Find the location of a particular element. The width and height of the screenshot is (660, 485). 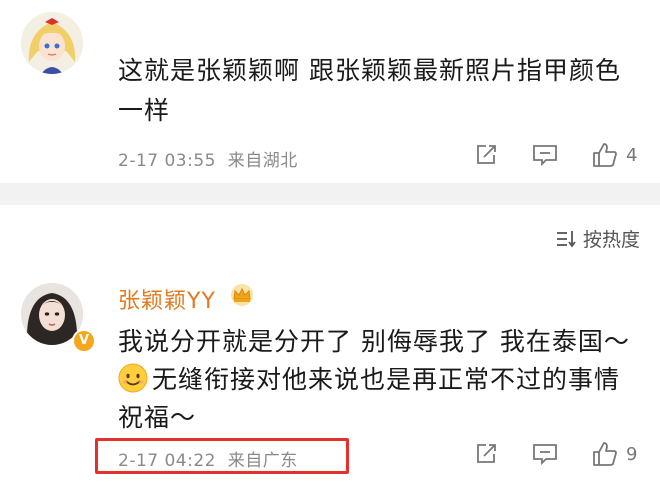

comment-text: 无缝衔接对他来说也是再正常不过的事情 is located at coordinates (386, 379).